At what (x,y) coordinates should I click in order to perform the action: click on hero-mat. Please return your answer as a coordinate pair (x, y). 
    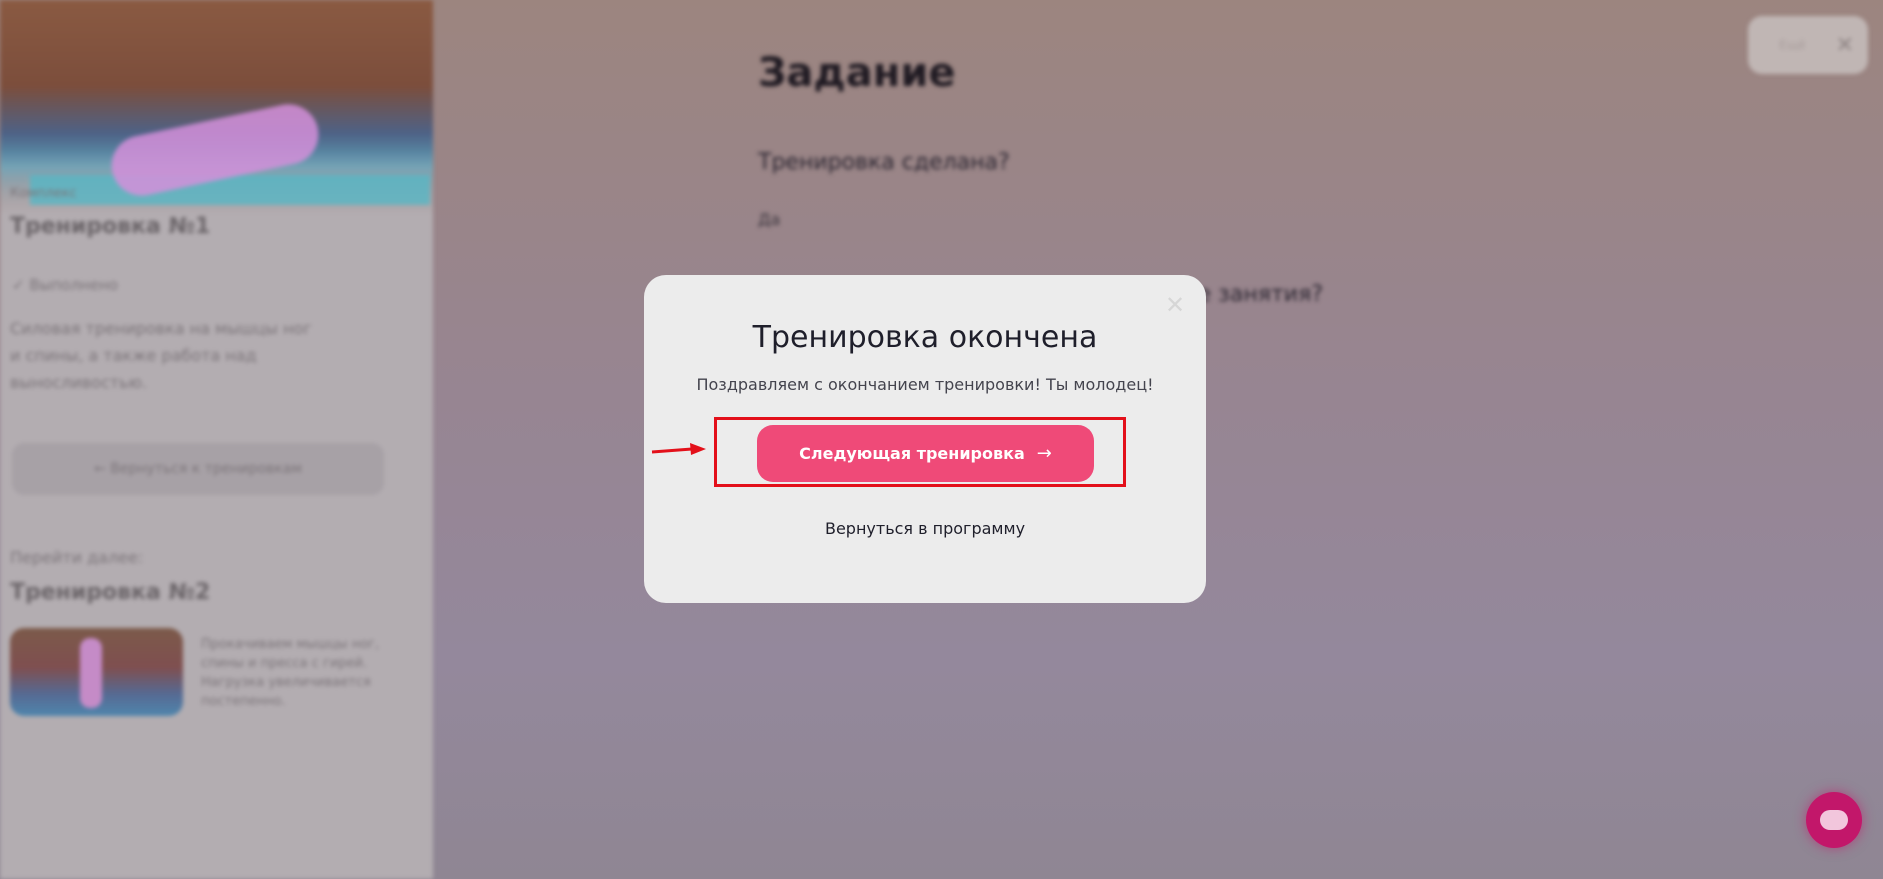
    Looking at the image, I should click on (230, 190).